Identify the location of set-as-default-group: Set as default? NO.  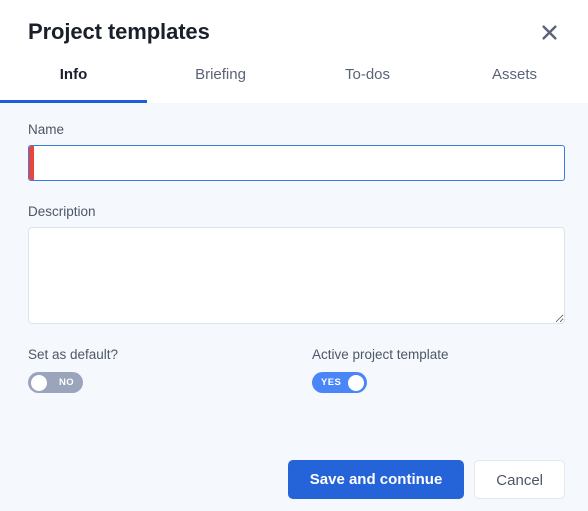
(170, 369).